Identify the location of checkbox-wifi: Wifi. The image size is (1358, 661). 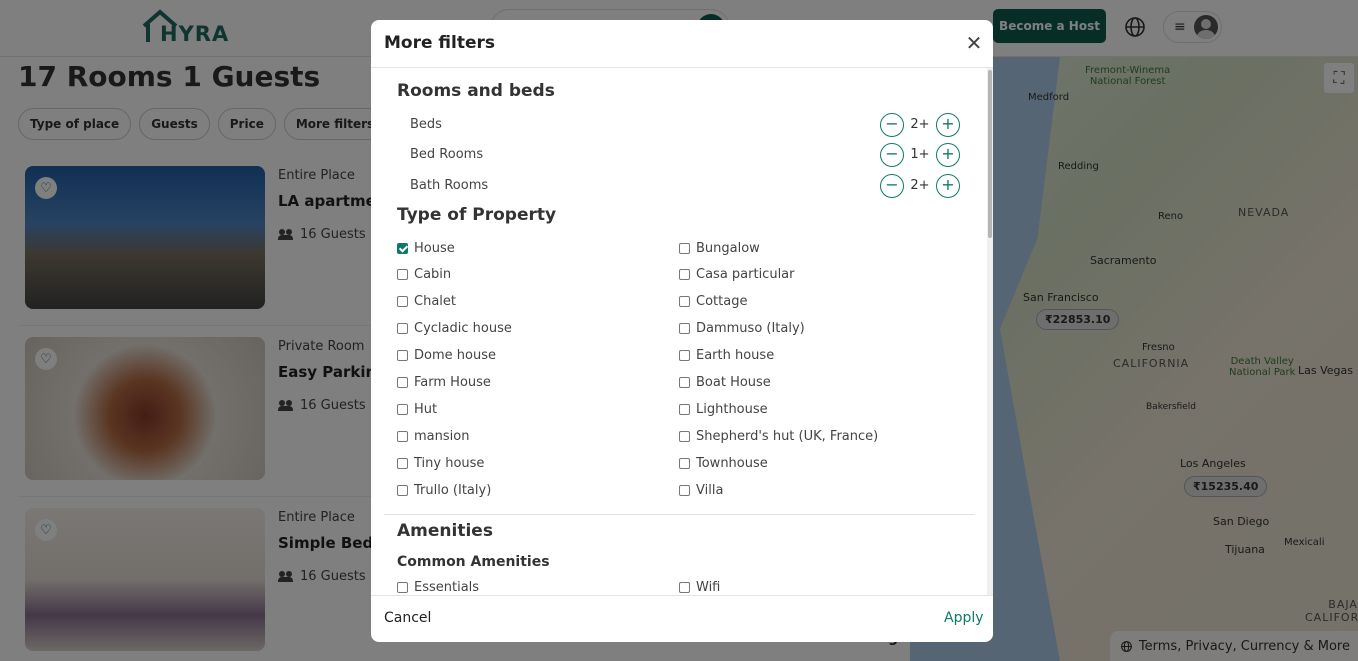
(699, 586).